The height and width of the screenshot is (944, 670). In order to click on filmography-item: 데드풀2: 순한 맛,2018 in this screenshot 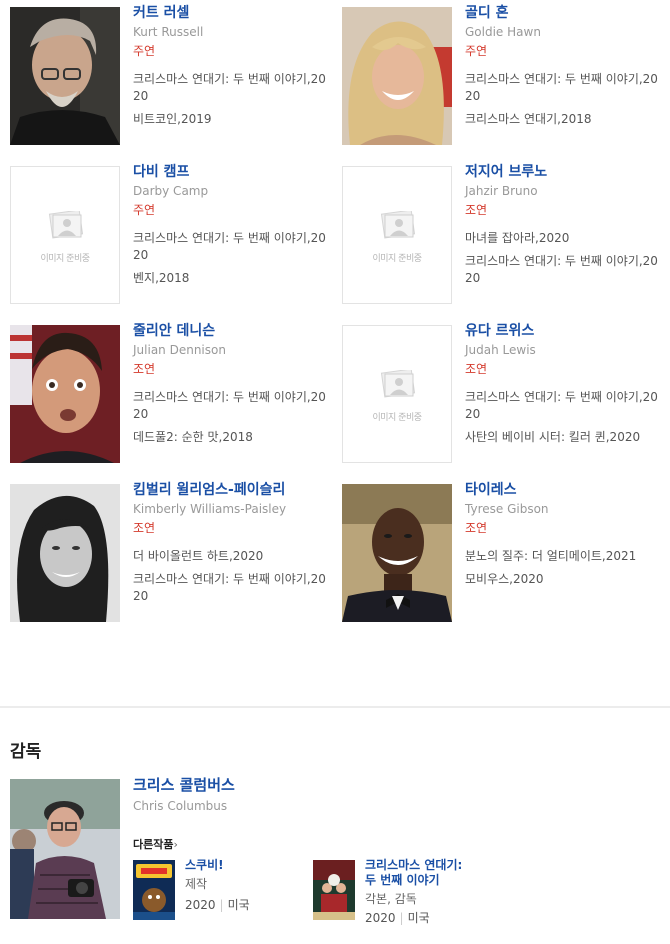, I will do `click(230, 437)`.